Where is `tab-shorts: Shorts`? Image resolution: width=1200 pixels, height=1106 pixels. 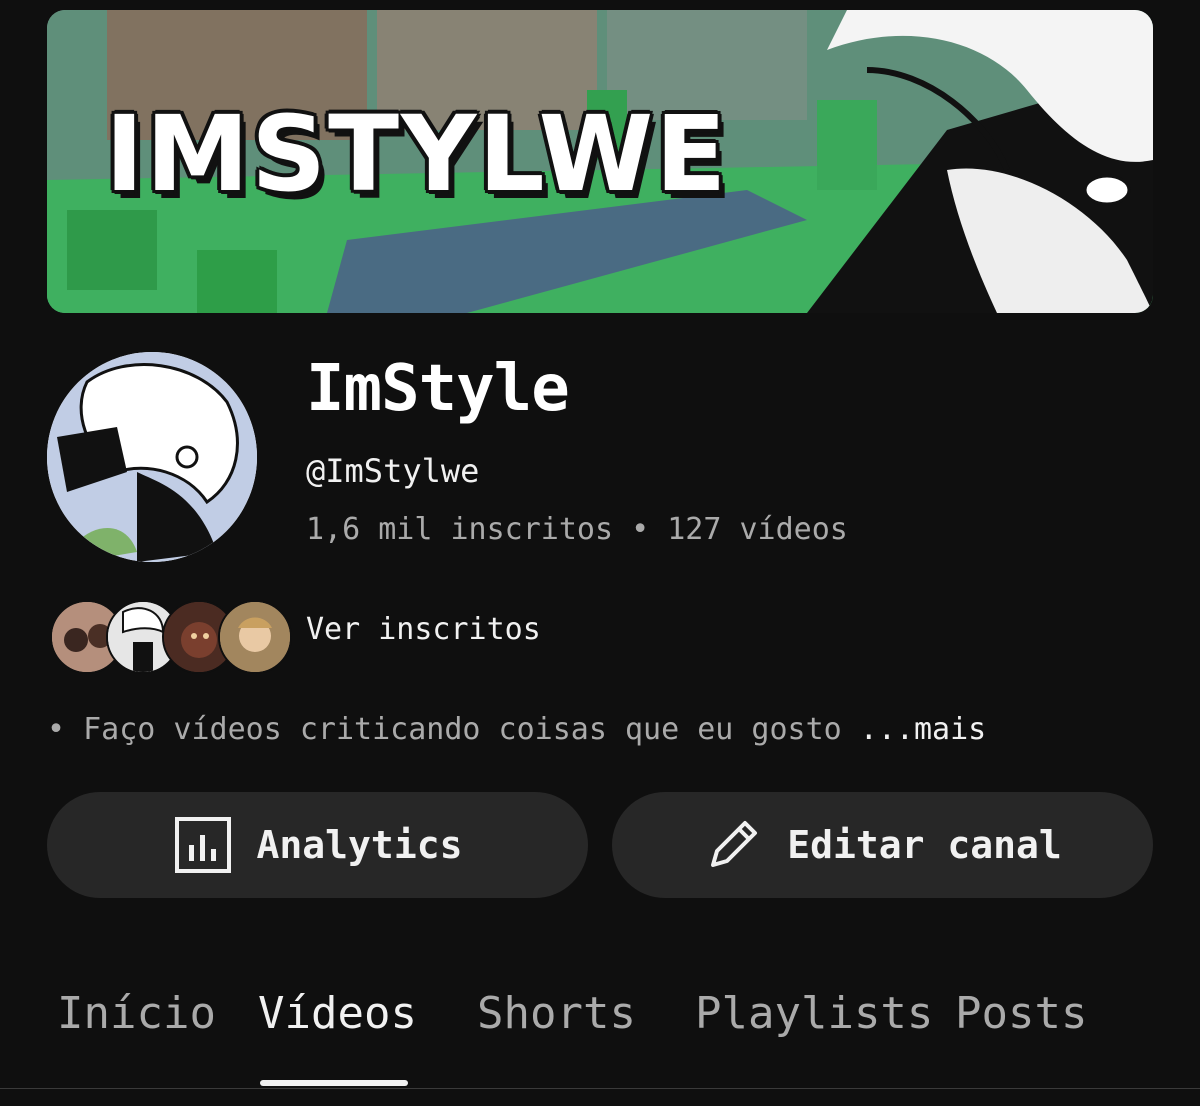 tab-shorts: Shorts is located at coordinates (556, 1013).